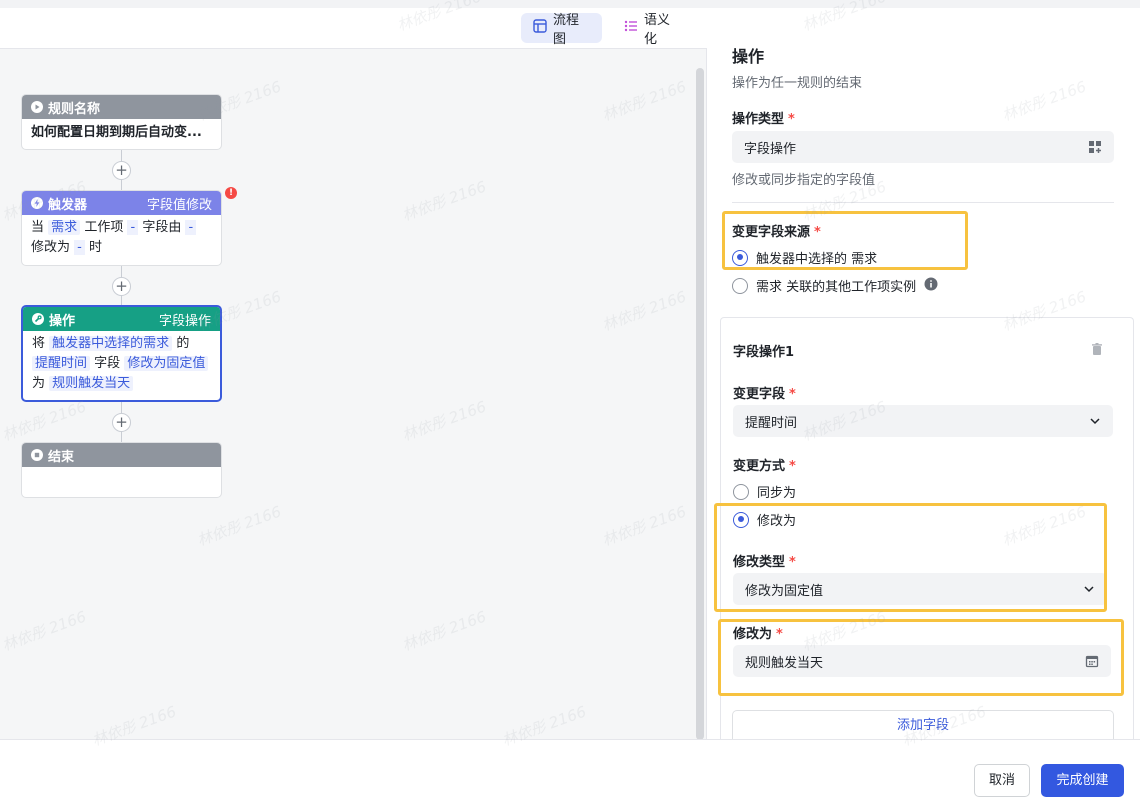  I want to click on node-title: 结束, so click(61, 457).